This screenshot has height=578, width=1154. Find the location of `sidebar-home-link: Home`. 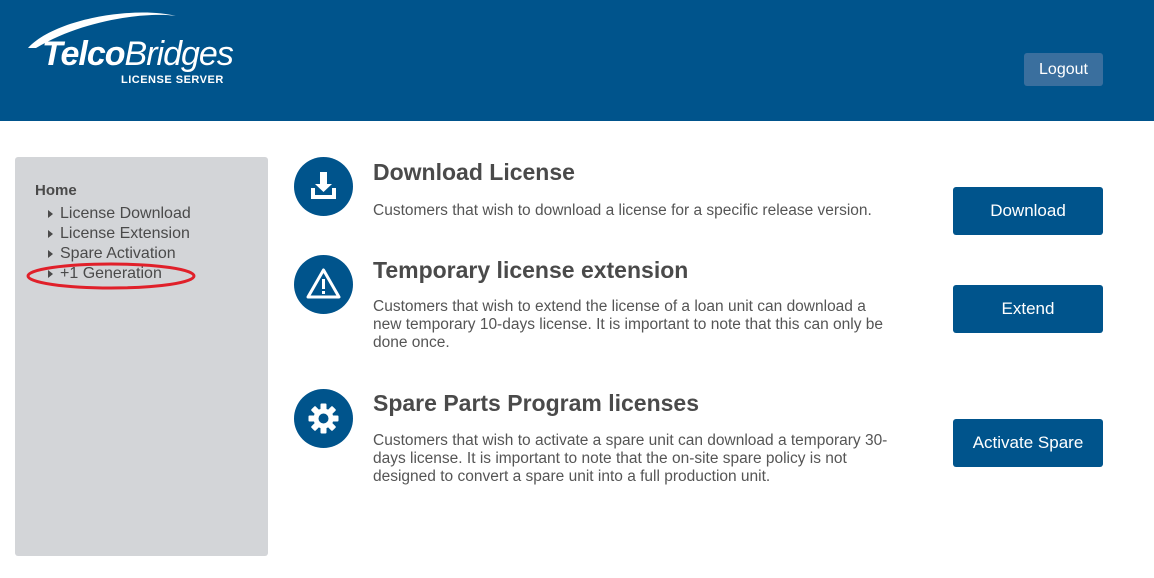

sidebar-home-link: Home is located at coordinates (56, 190).